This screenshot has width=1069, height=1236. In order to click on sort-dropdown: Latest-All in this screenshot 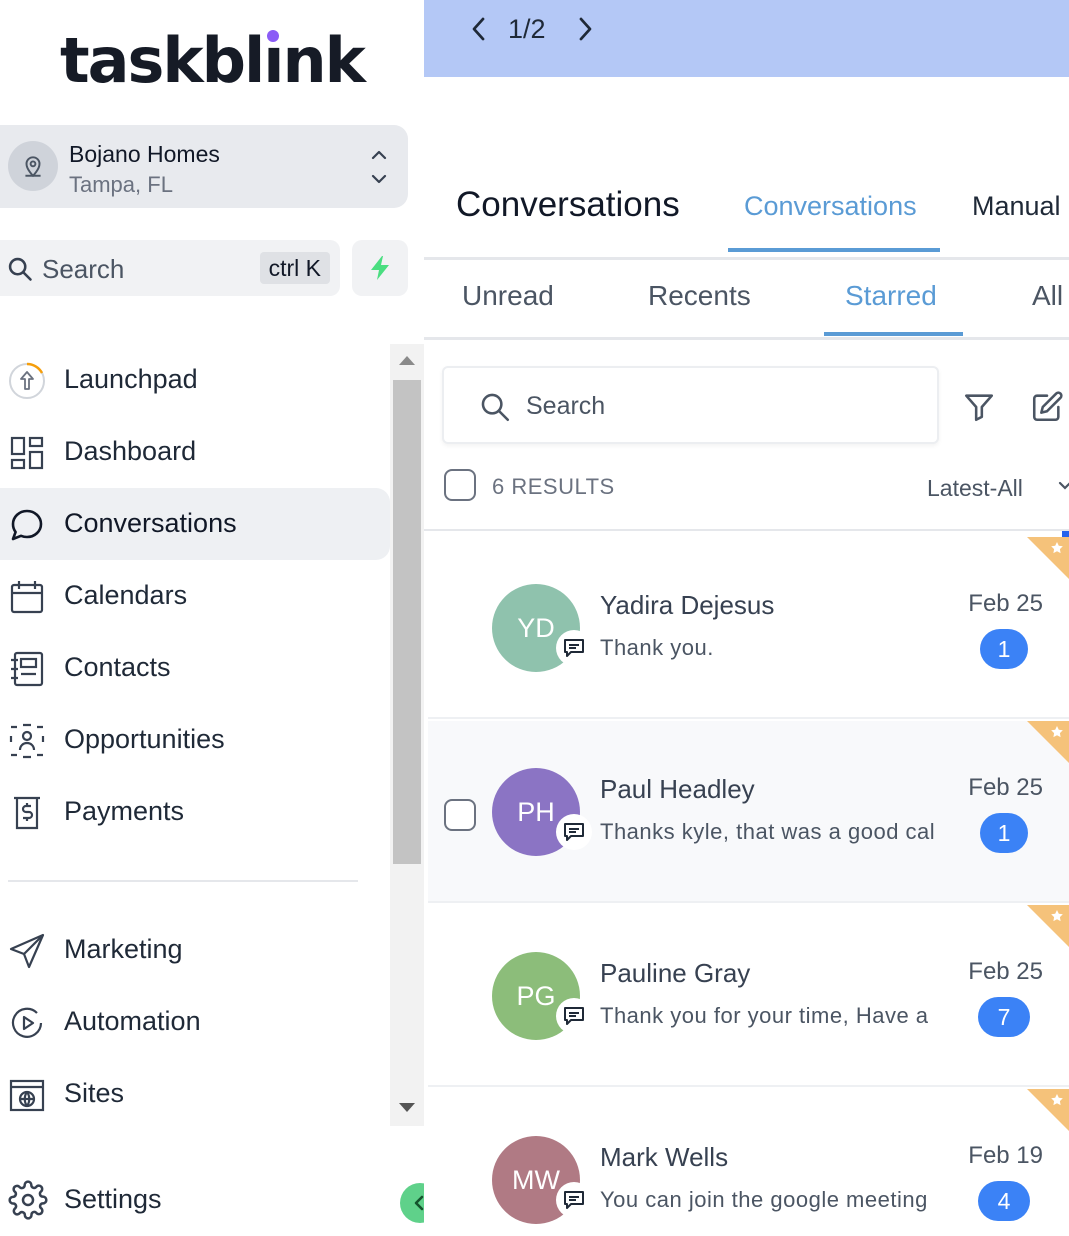, I will do `click(975, 488)`.